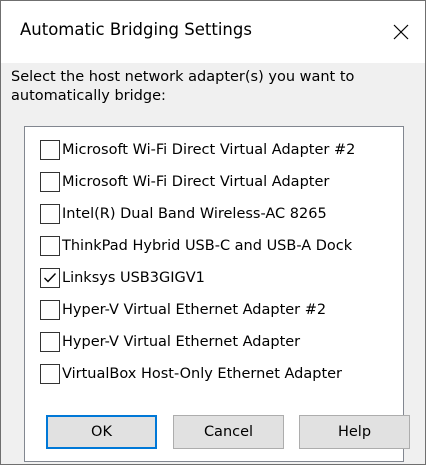 This screenshot has width=426, height=465. What do you see at coordinates (354, 432) in the screenshot?
I see `help-button: Help` at bounding box center [354, 432].